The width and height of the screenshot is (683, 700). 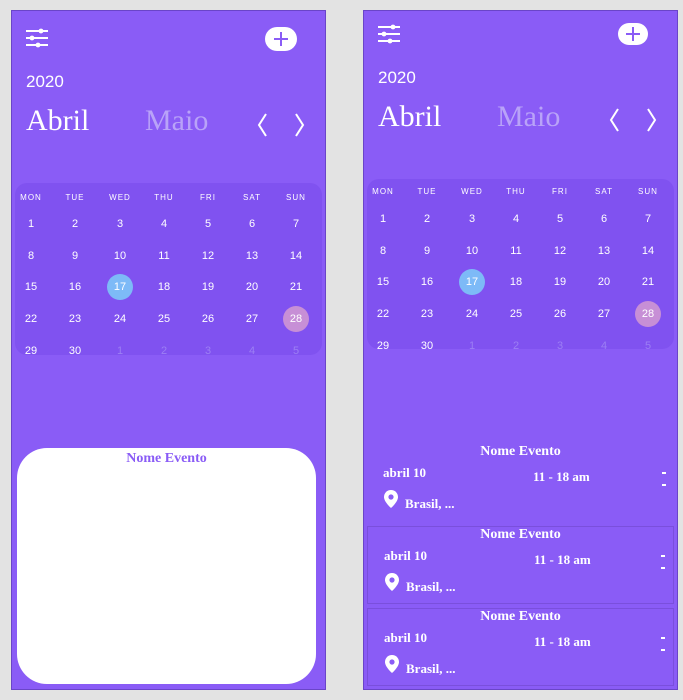 What do you see at coordinates (164, 197) in the screenshot?
I see `weekday-label: THU` at bounding box center [164, 197].